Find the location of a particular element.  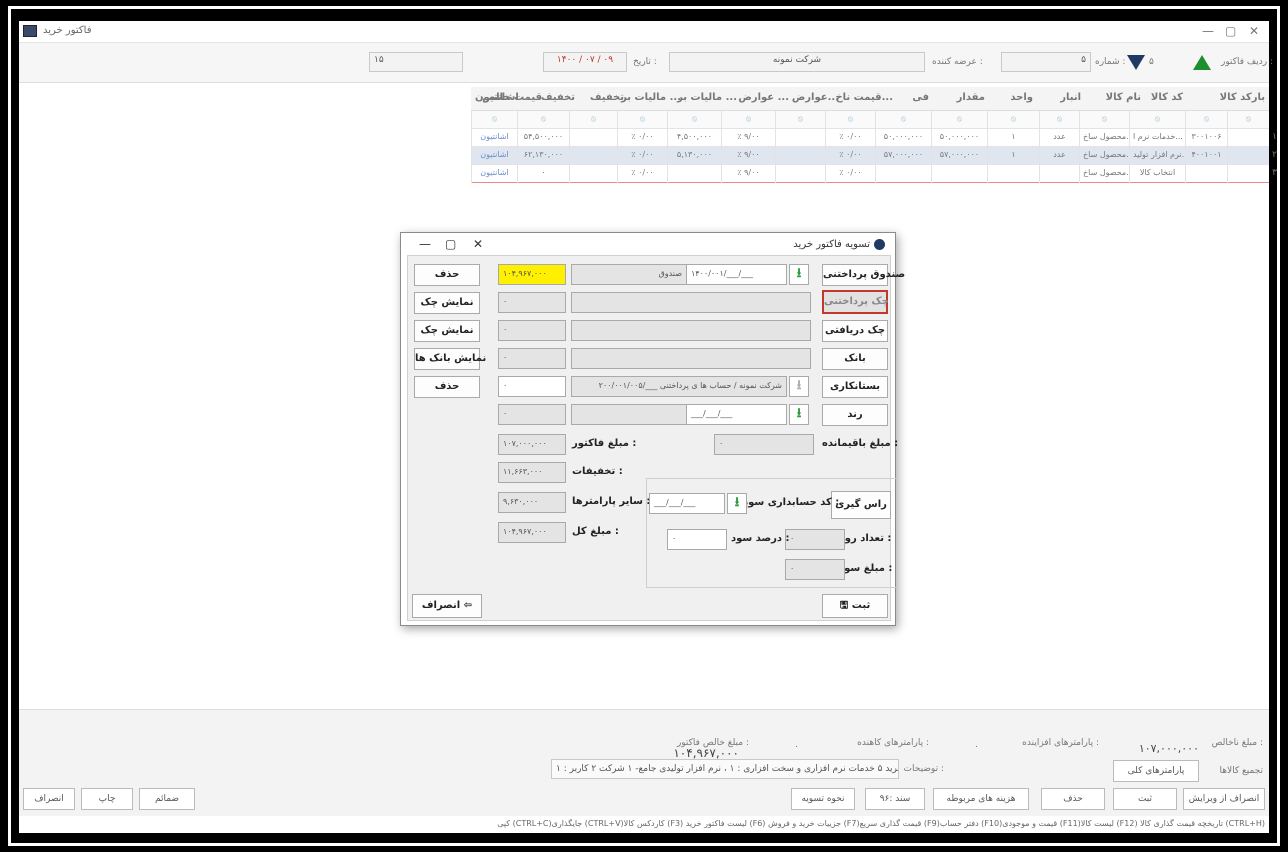

next-arrow-icon is located at coordinates (1202, 62).